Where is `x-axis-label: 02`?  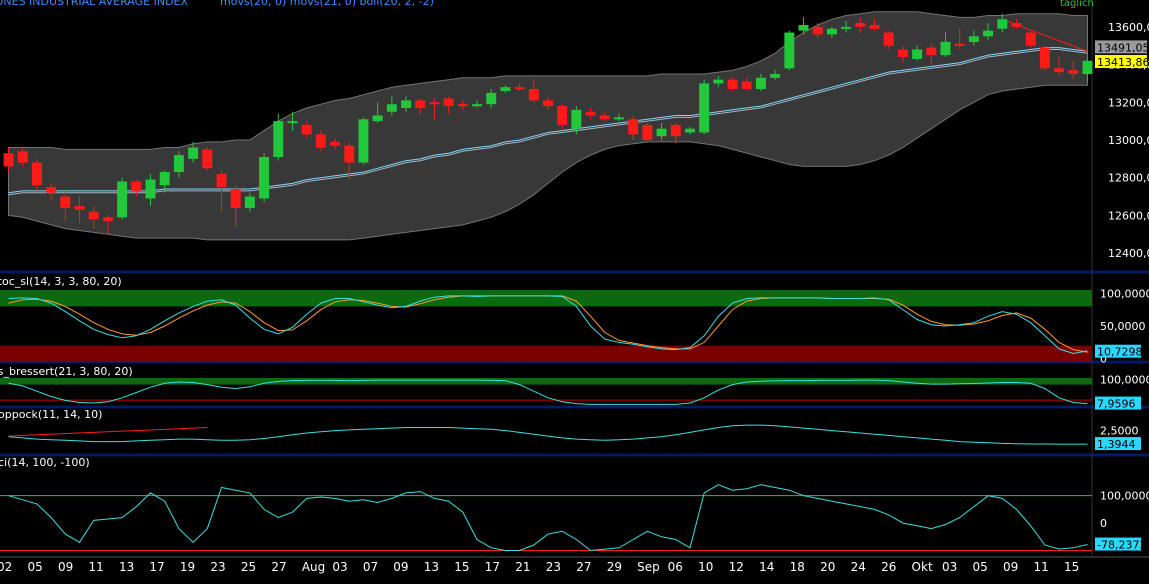 x-axis-label: 02 is located at coordinates (6, 567).